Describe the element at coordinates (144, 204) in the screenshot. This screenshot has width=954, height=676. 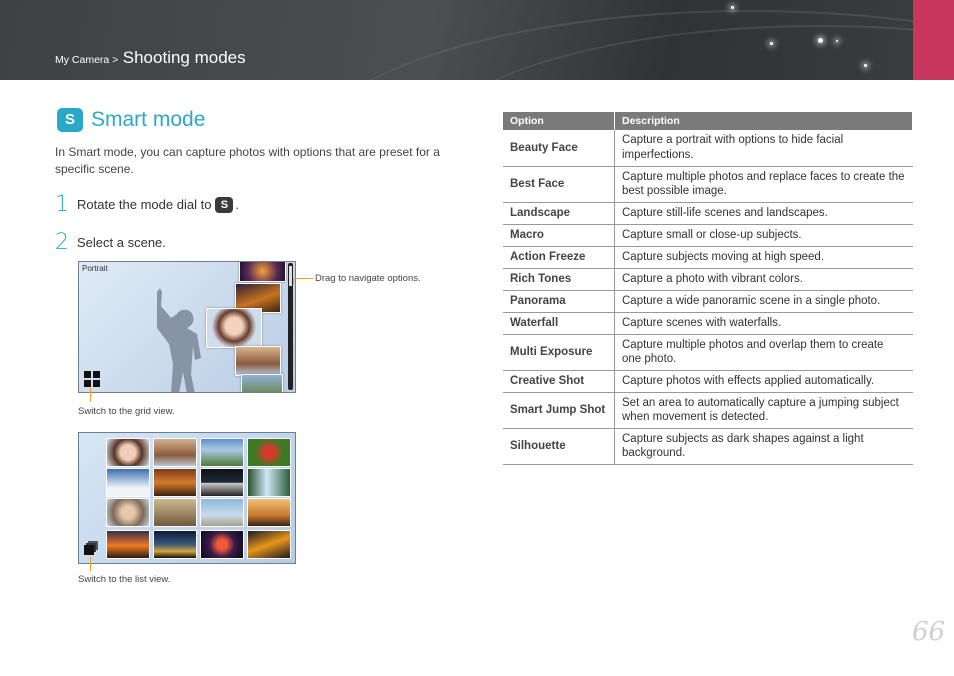
I see `step-text: Rotate the mode dial to` at that location.